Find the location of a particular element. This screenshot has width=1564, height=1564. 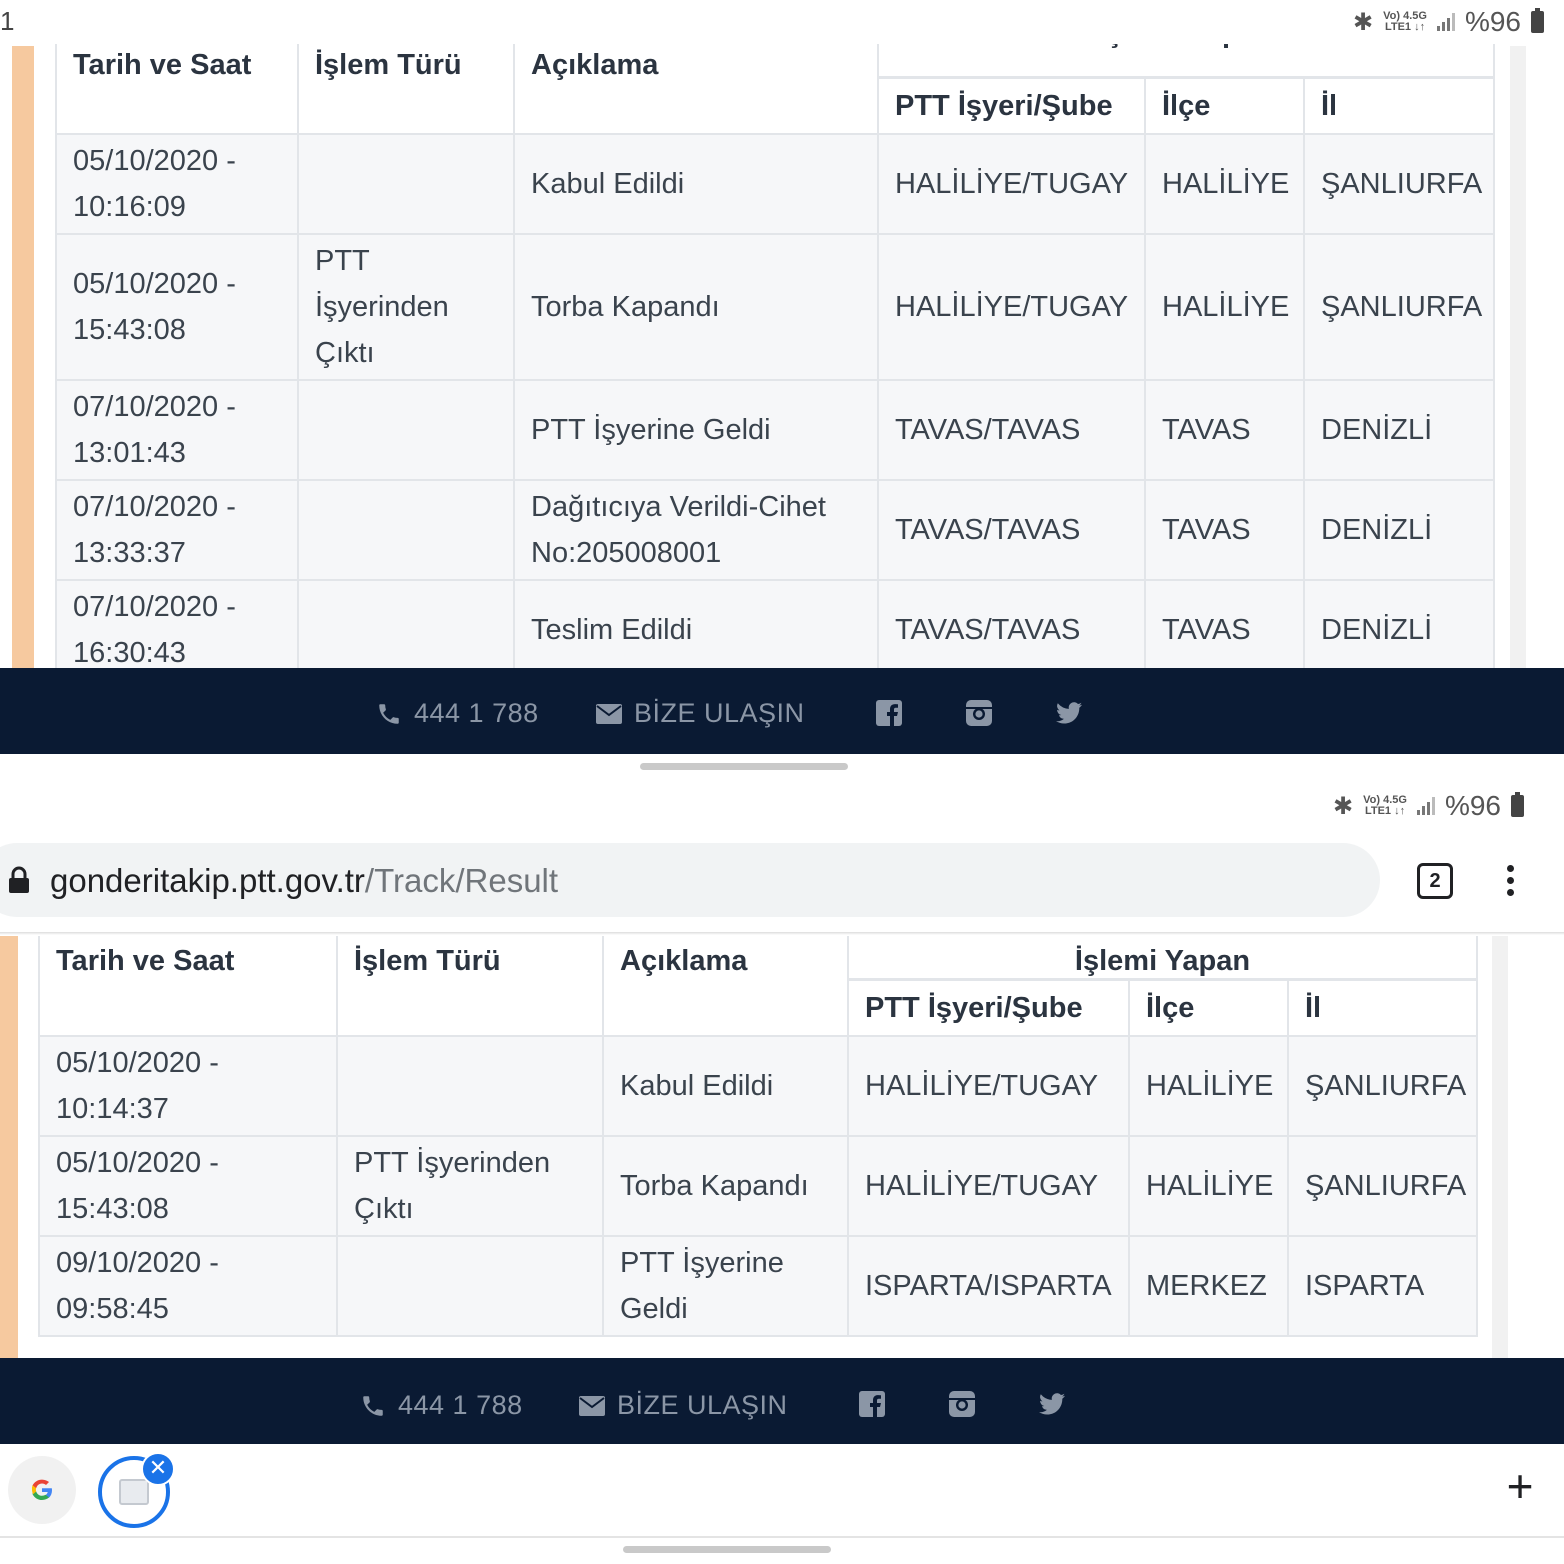

google-bubble is located at coordinates (42, 1490).